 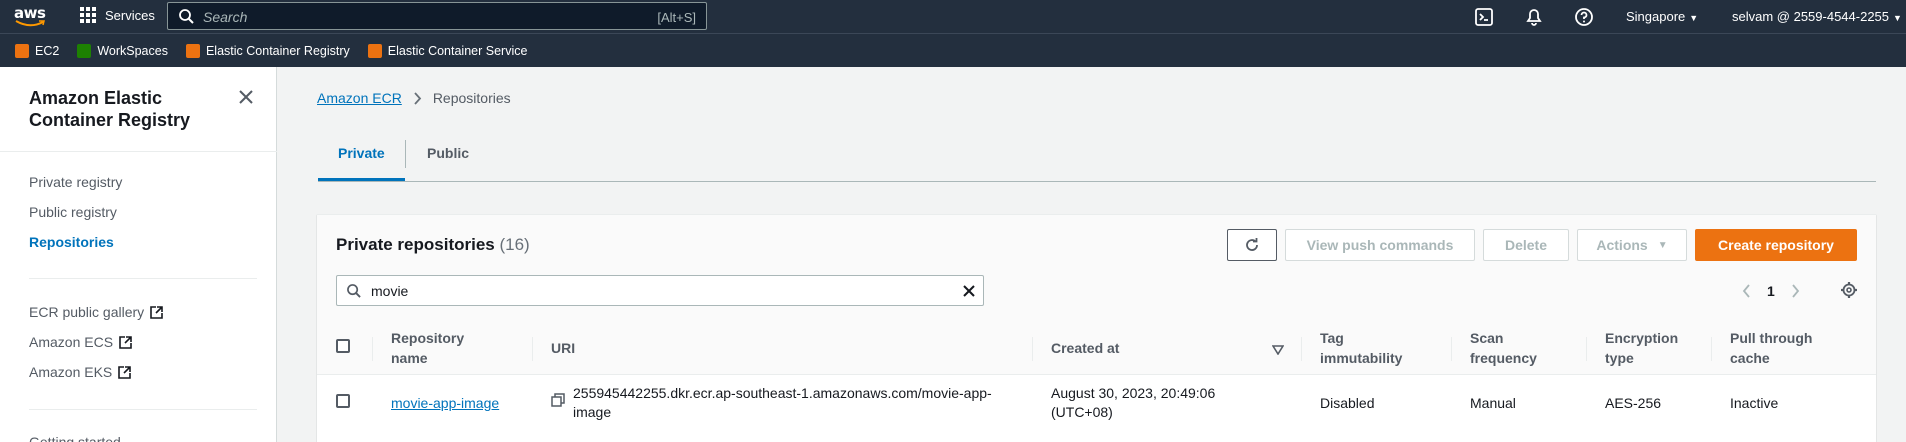 What do you see at coordinates (558, 400) in the screenshot?
I see `copy-icon` at bounding box center [558, 400].